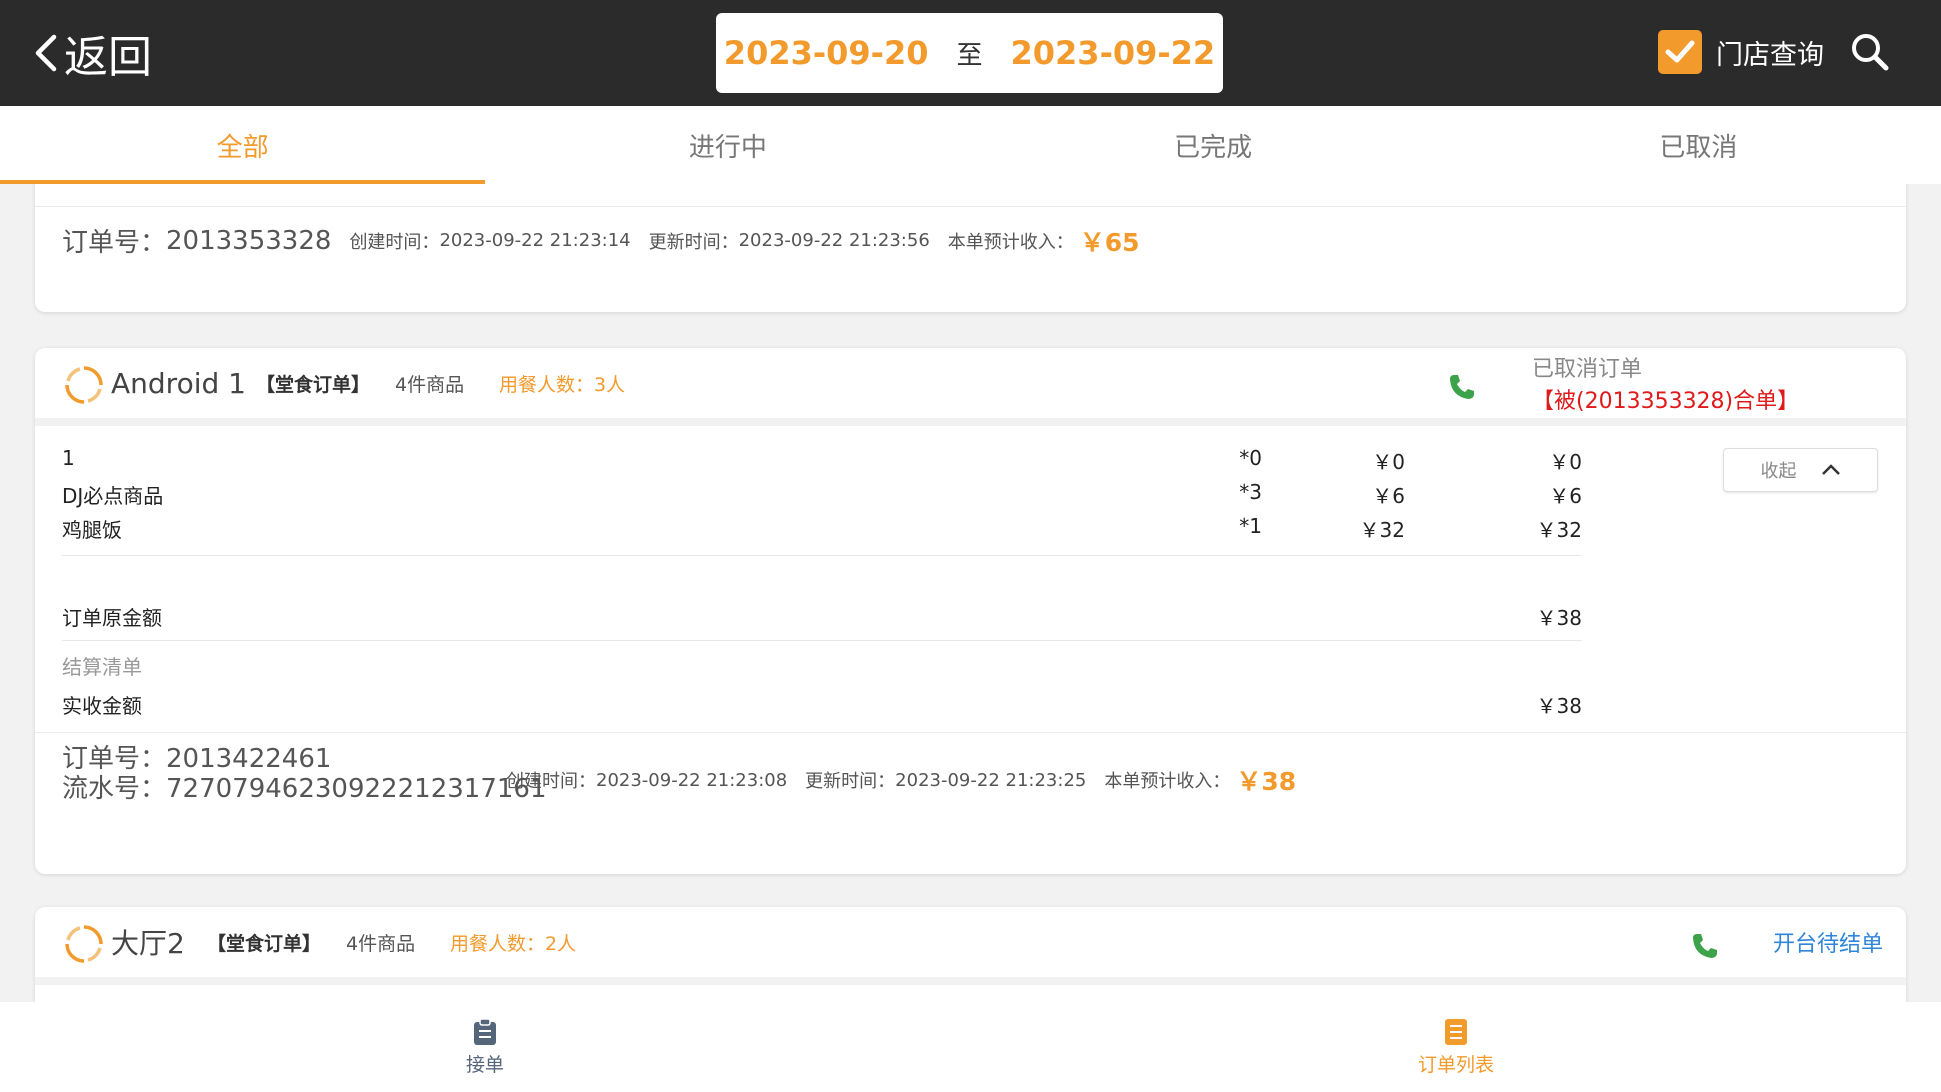 This screenshot has width=1941, height=1092. I want to click on nav-label: 订单列表, so click(1455, 1065).